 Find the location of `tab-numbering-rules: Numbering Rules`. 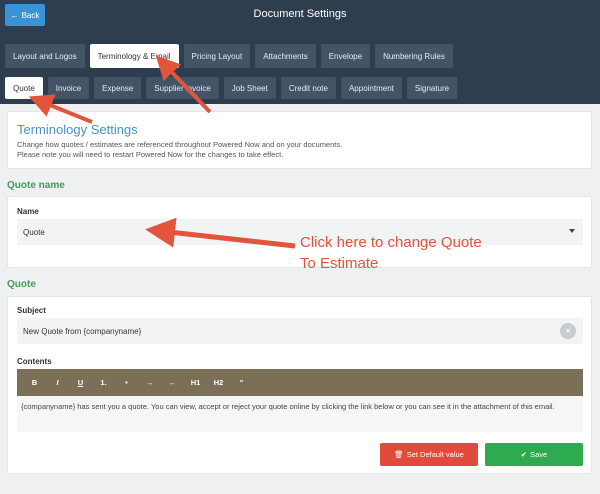

tab-numbering-rules: Numbering Rules is located at coordinates (414, 56).